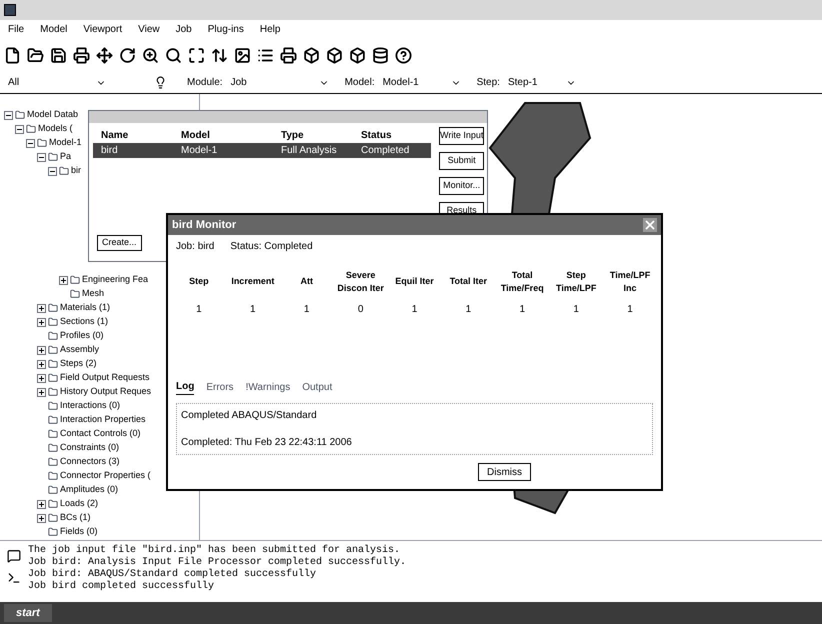 This screenshot has height=624, width=822. Describe the element at coordinates (271, 247) in the screenshot. I see `status-label: Status: Completed` at that location.